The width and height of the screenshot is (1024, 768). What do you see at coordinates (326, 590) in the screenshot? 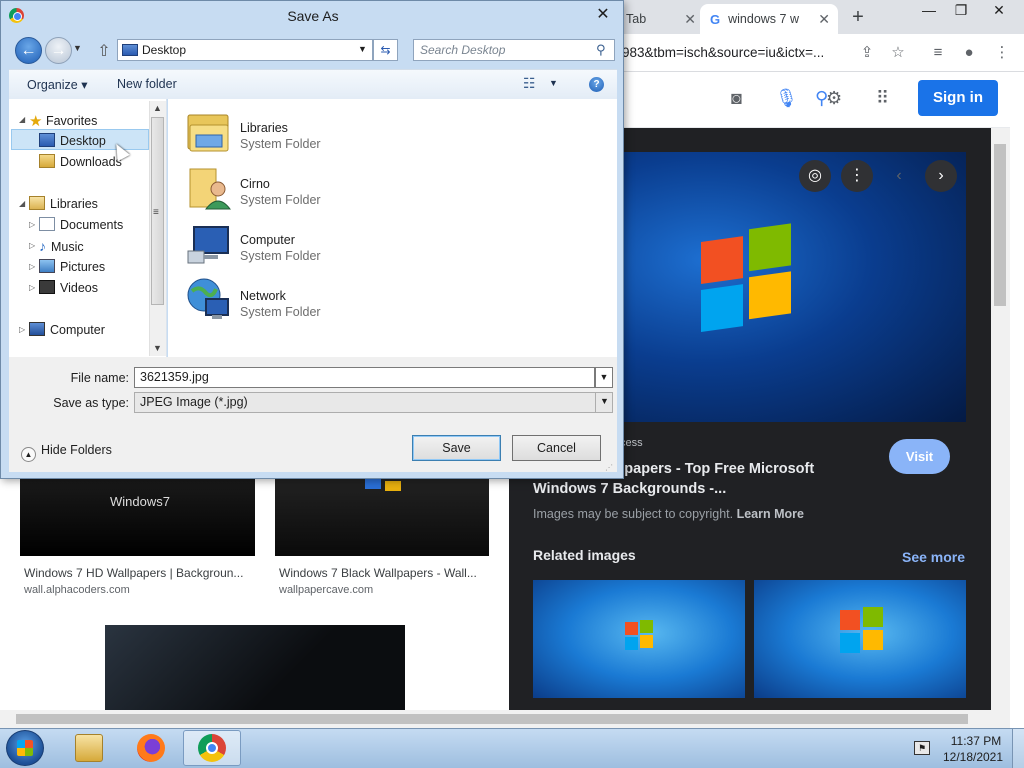
I see `result-source: wallpapercave.com` at bounding box center [326, 590].